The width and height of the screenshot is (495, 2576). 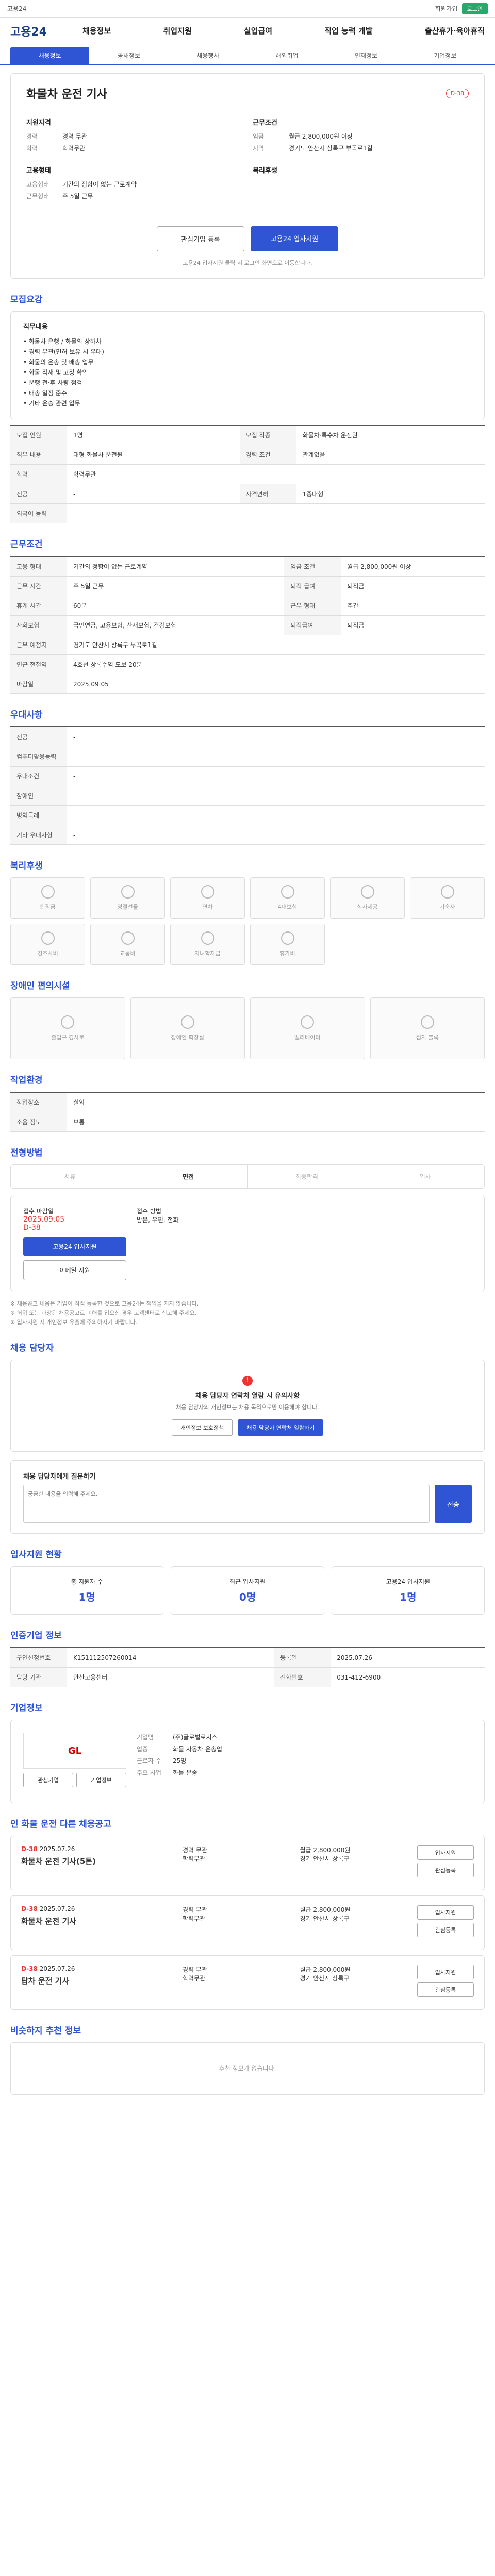 I want to click on welfare-item: 식사제공, so click(x=367, y=898).